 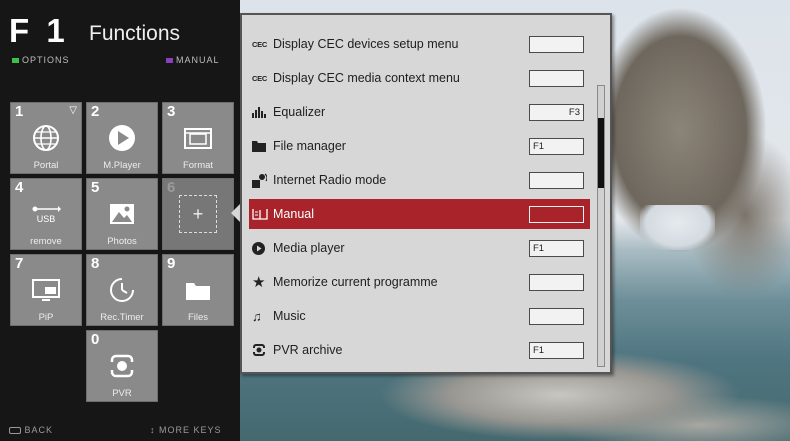 What do you see at coordinates (95, 339) in the screenshot?
I see `tile-number: 0` at bounding box center [95, 339].